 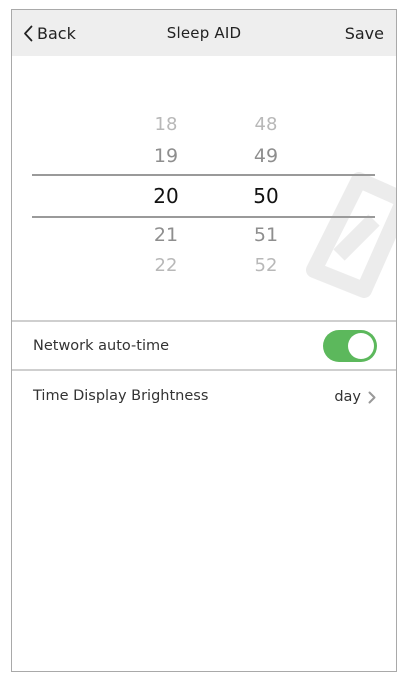 What do you see at coordinates (266, 265) in the screenshot?
I see `minute-option: 52` at bounding box center [266, 265].